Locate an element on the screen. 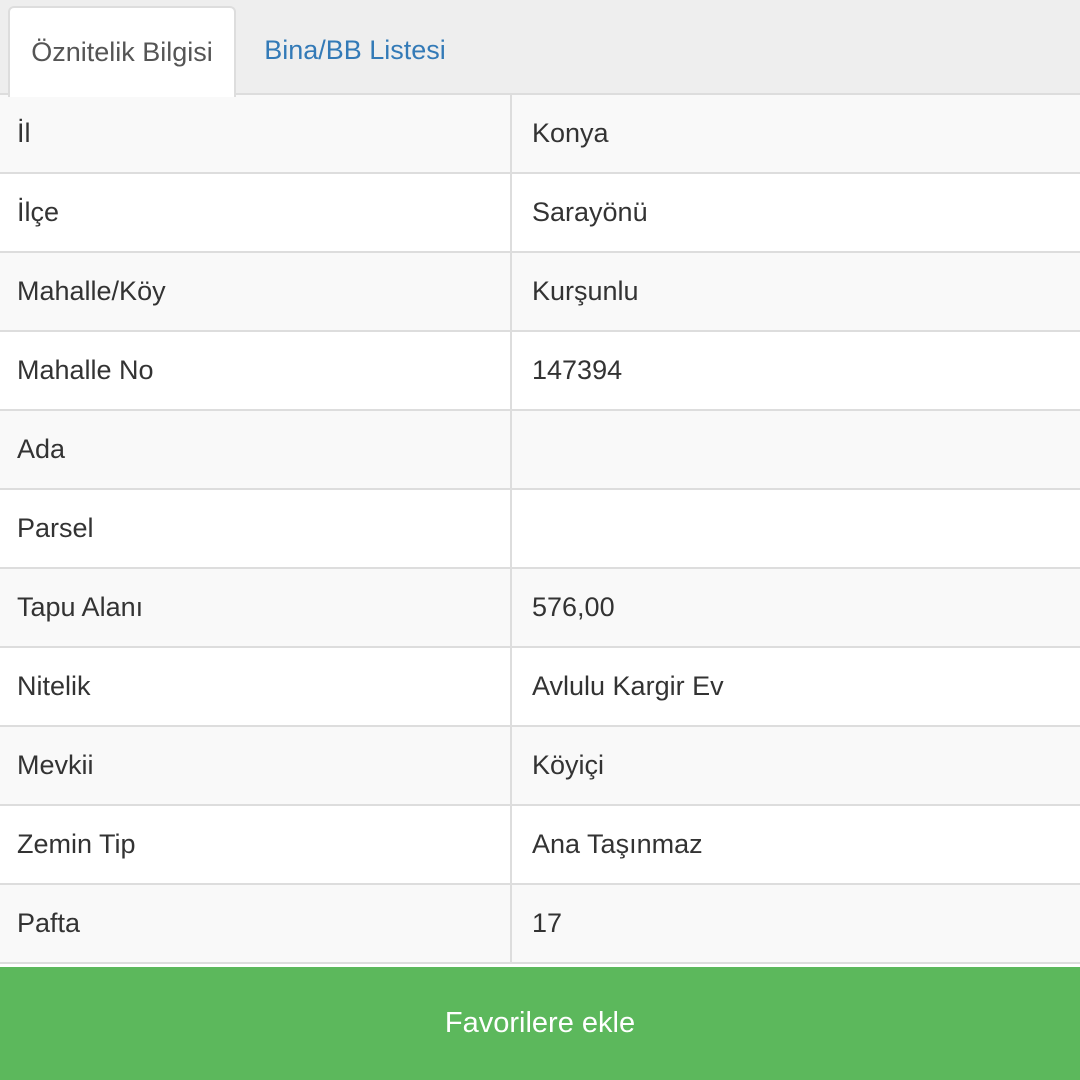  table-row: İl Konya is located at coordinates (540, 134).